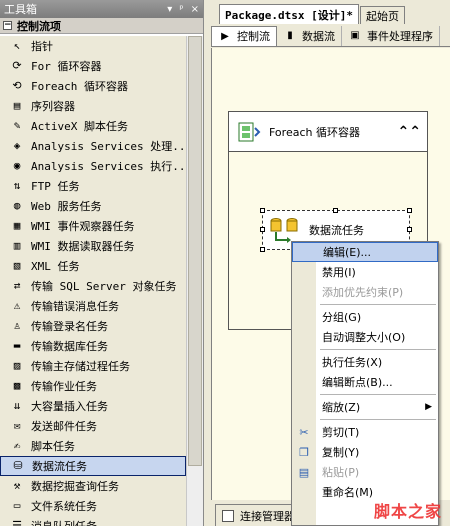 The height and width of the screenshot is (526, 450). Describe the element at coordinates (93, 446) in the screenshot. I see `toolbox-item: ✍ 脚本任务` at that location.